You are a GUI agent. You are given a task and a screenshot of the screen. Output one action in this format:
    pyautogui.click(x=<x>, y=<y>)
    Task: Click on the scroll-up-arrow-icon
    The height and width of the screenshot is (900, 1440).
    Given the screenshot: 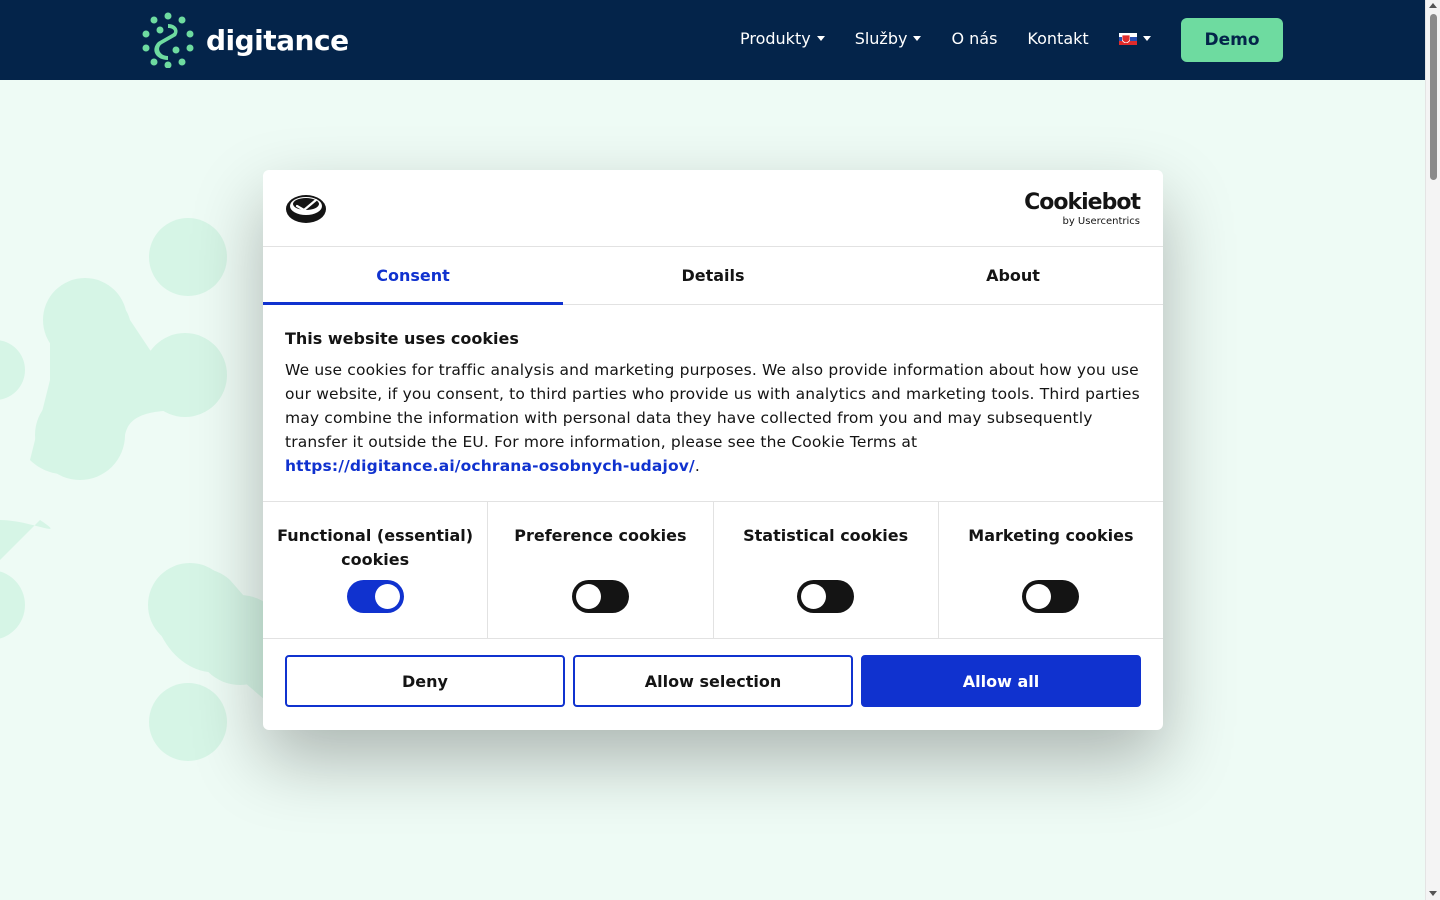 What is the action you would take?
    pyautogui.click(x=1433, y=5)
    